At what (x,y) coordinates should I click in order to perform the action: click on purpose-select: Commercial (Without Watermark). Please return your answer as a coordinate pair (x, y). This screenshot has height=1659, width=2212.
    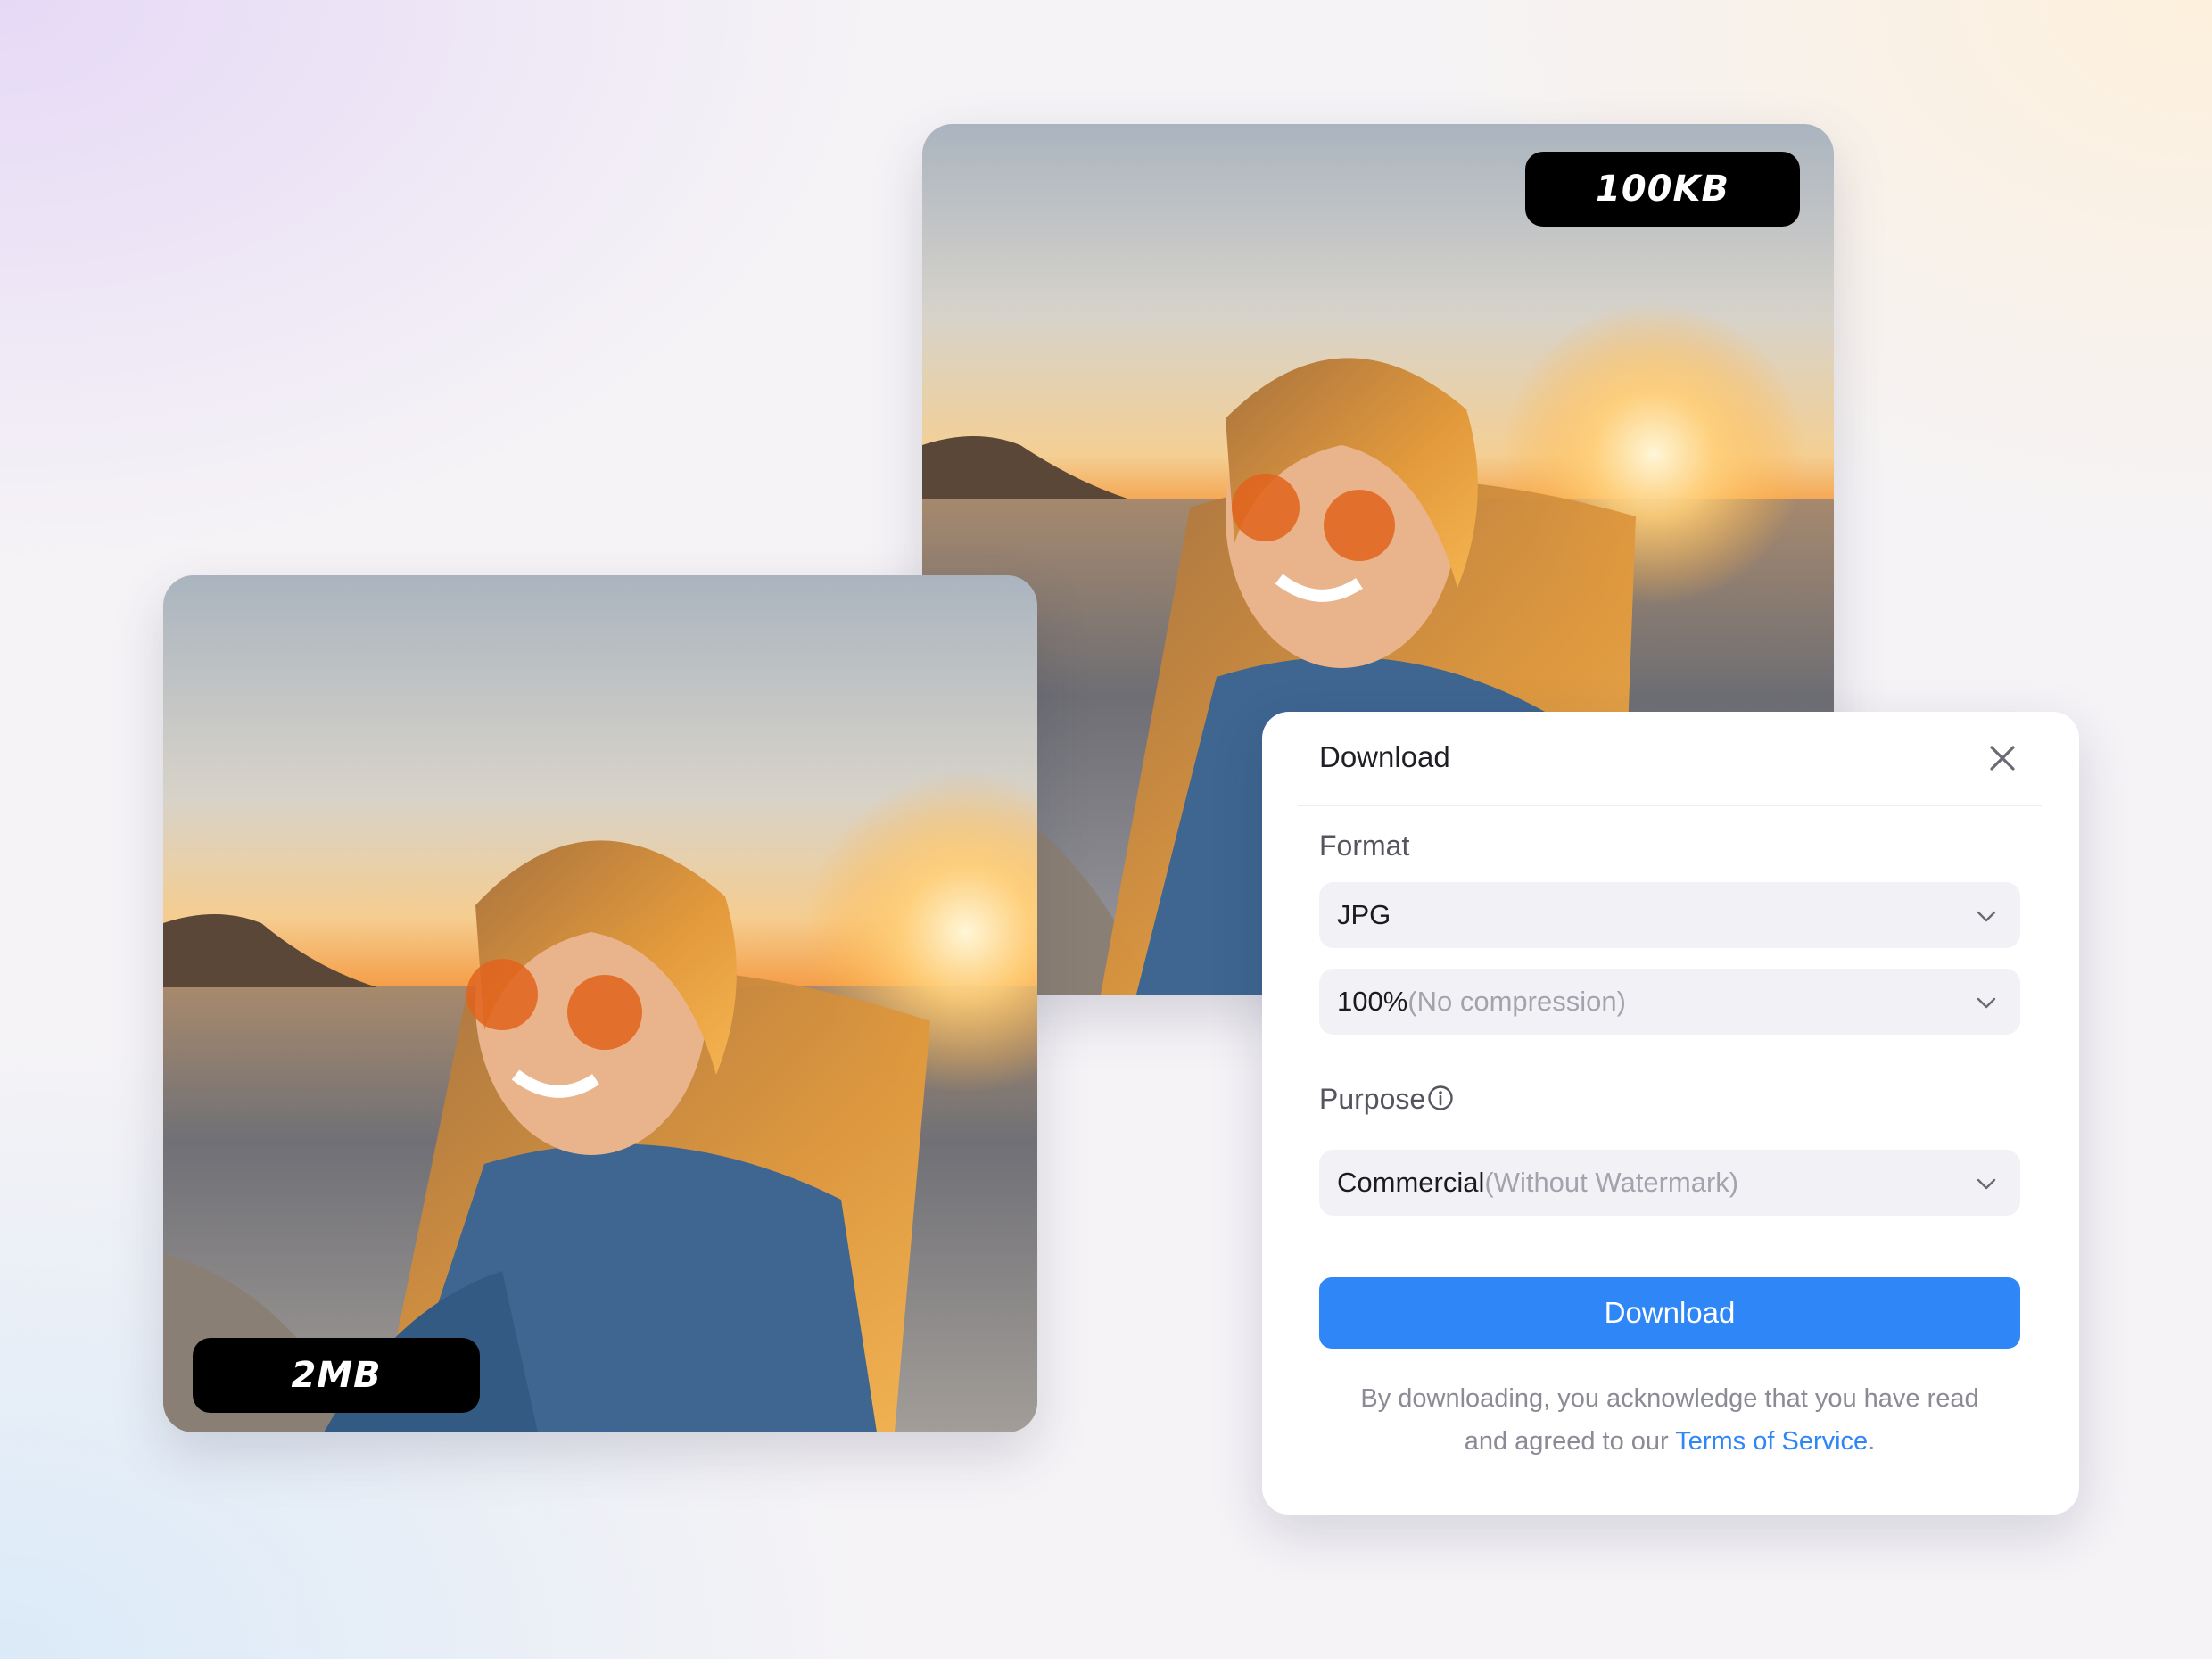
    Looking at the image, I should click on (1670, 1183).